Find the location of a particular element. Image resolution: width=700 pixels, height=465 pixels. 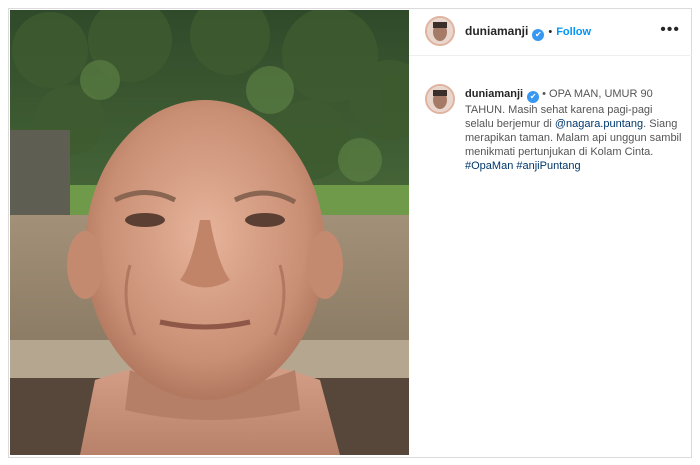

header-meta: duniamanji ✔ • Follow is located at coordinates (528, 32).